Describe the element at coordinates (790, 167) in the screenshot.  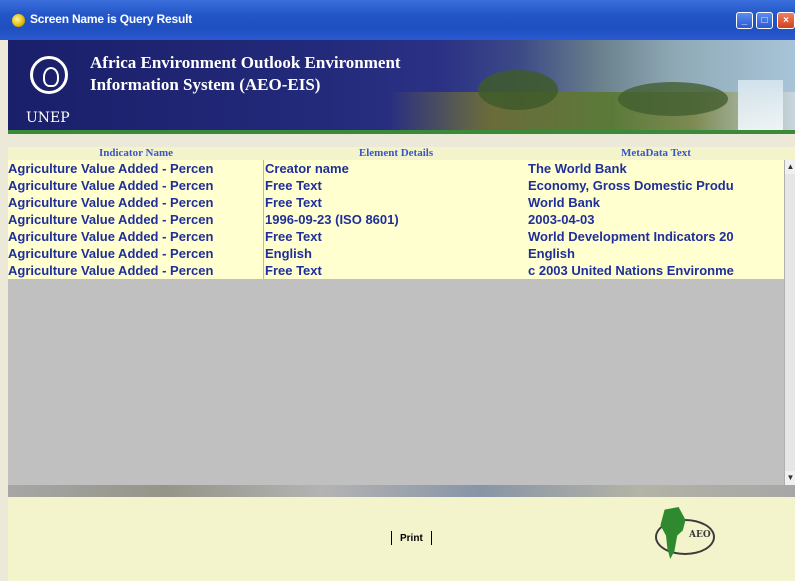
I see `scroll-up-arrow-icon: ▲` at that location.